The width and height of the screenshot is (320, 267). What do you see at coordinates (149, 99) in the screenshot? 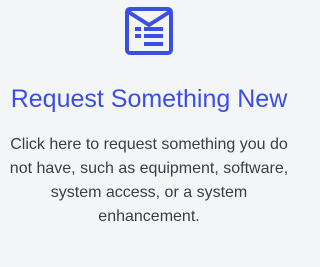
I see `card-title: Request Something New` at bounding box center [149, 99].